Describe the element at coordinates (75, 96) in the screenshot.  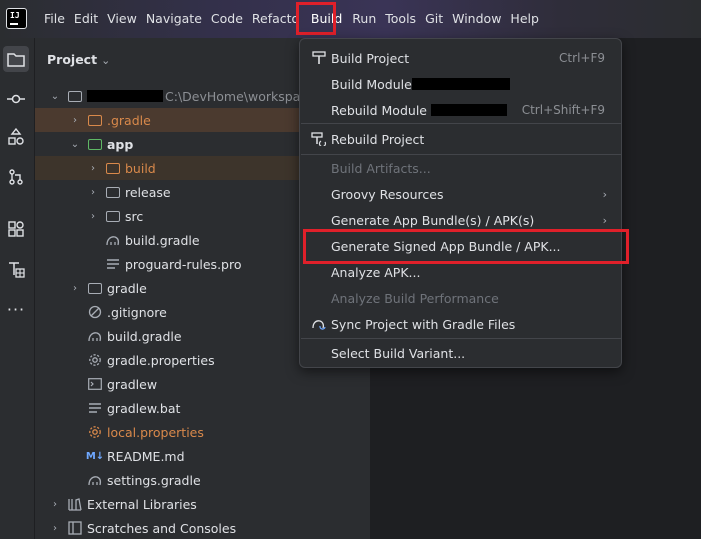
I see `module-folder-icon` at that location.